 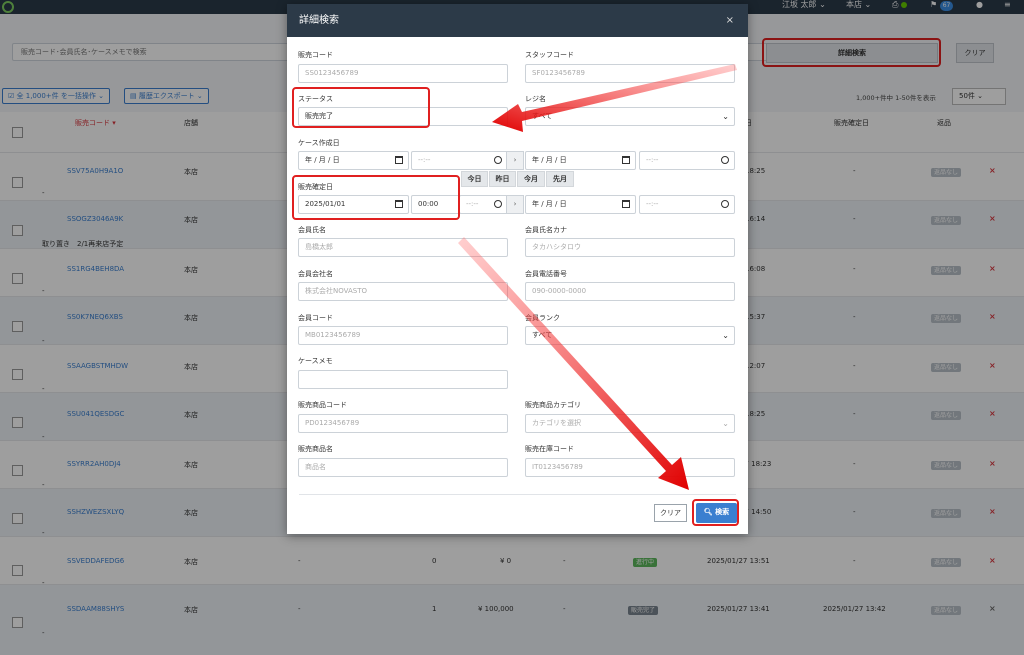 What do you see at coordinates (573, 363) in the screenshot?
I see `arrow-to-search` at bounding box center [573, 363].